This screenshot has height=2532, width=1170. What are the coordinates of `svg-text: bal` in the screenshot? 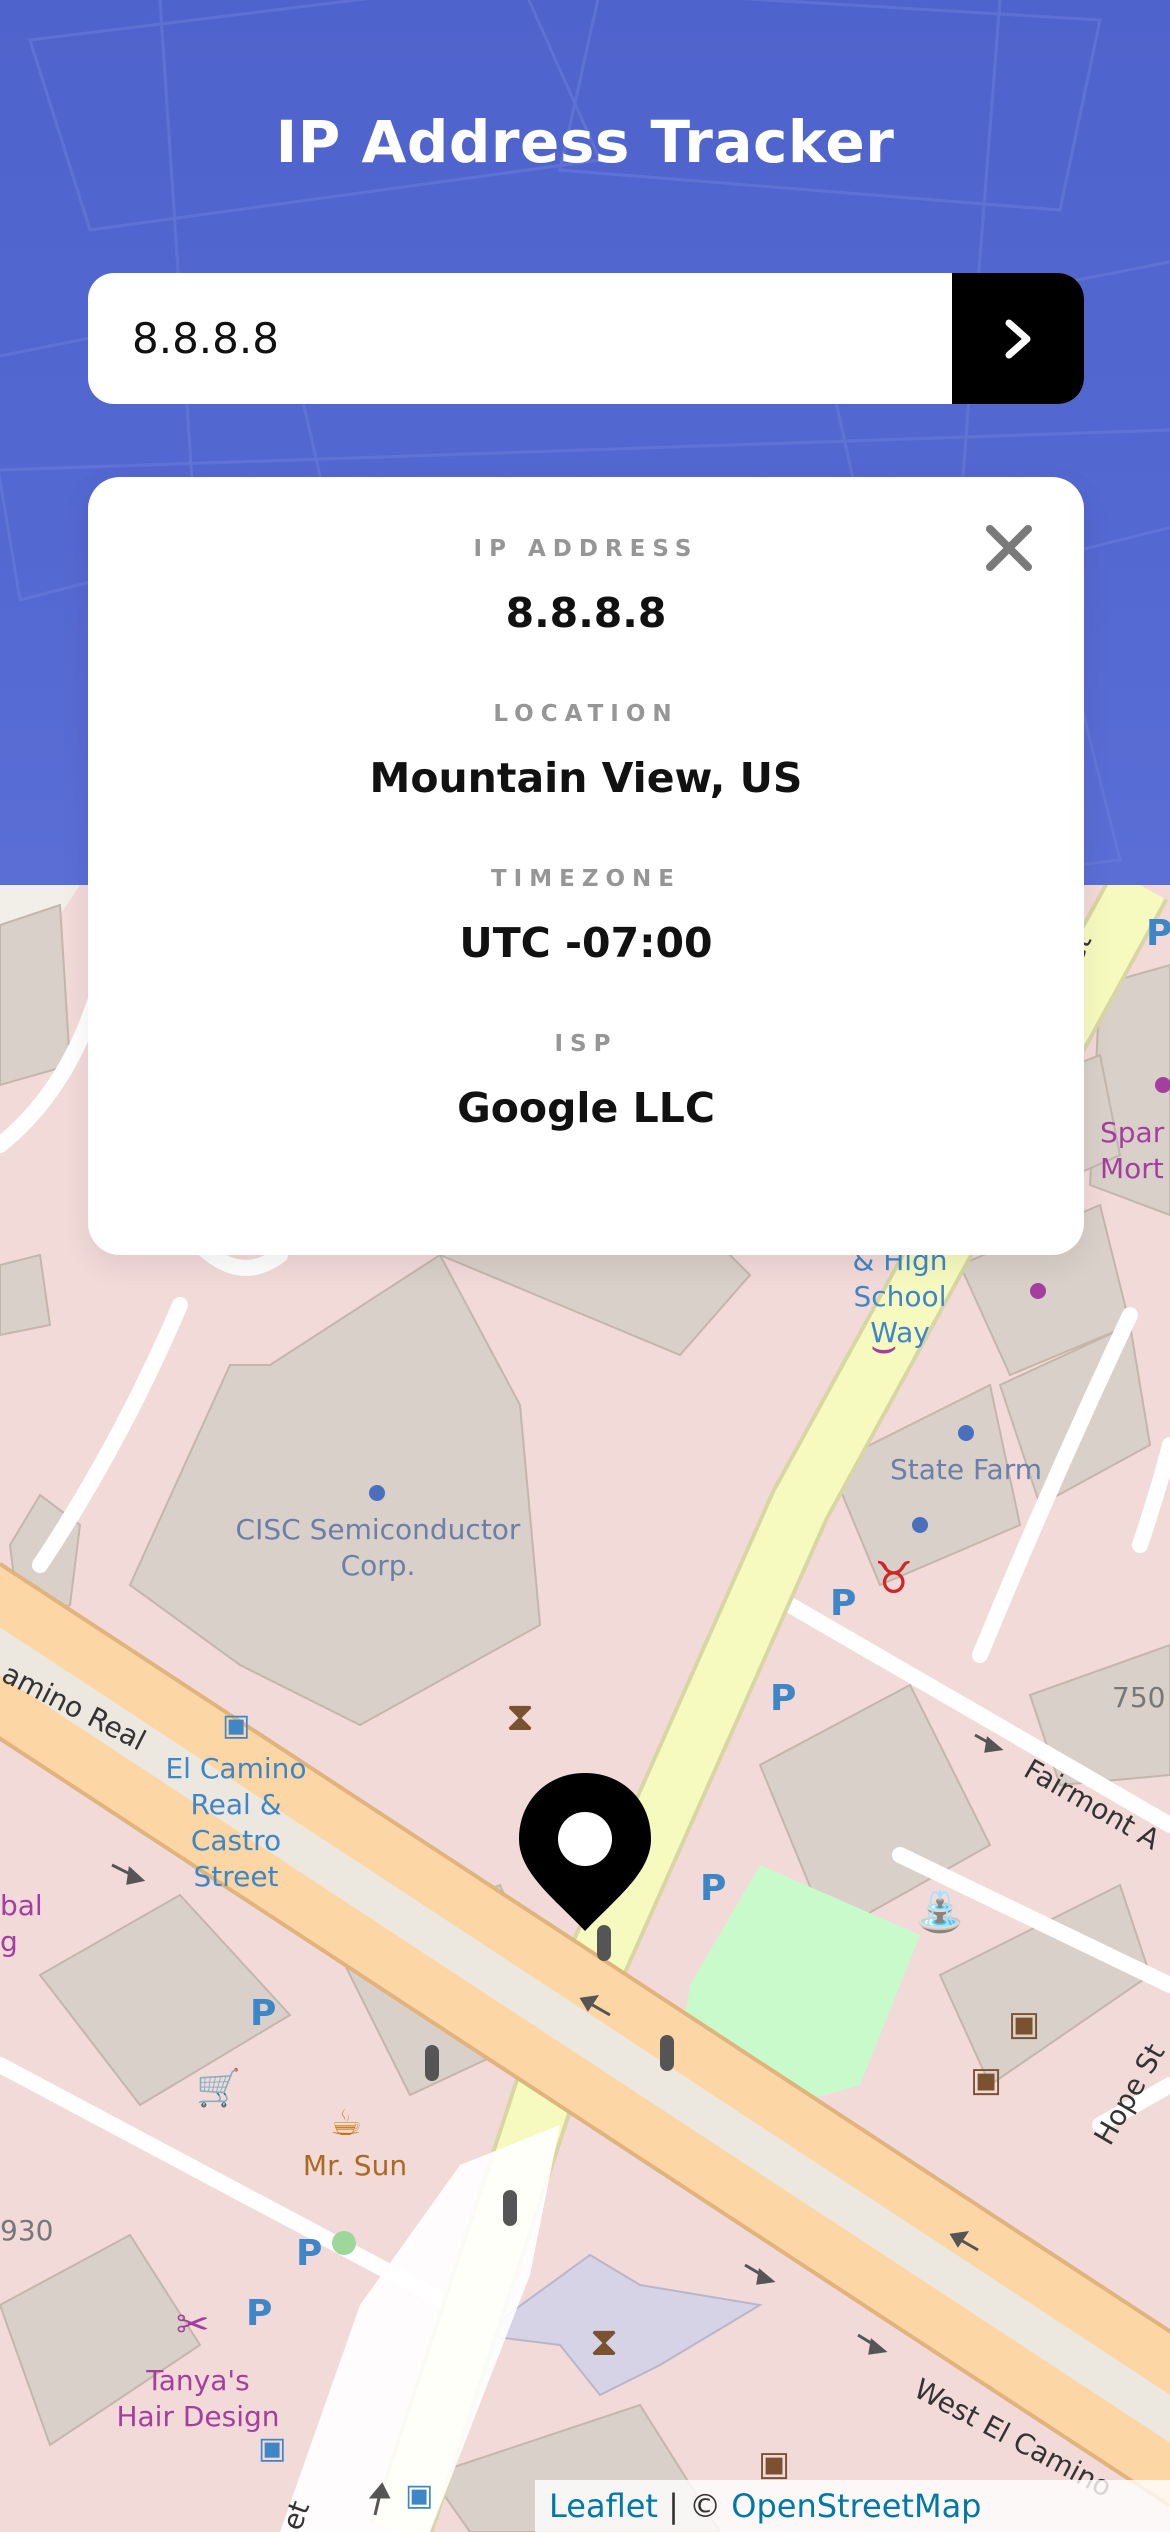 It's located at (21, 1905).